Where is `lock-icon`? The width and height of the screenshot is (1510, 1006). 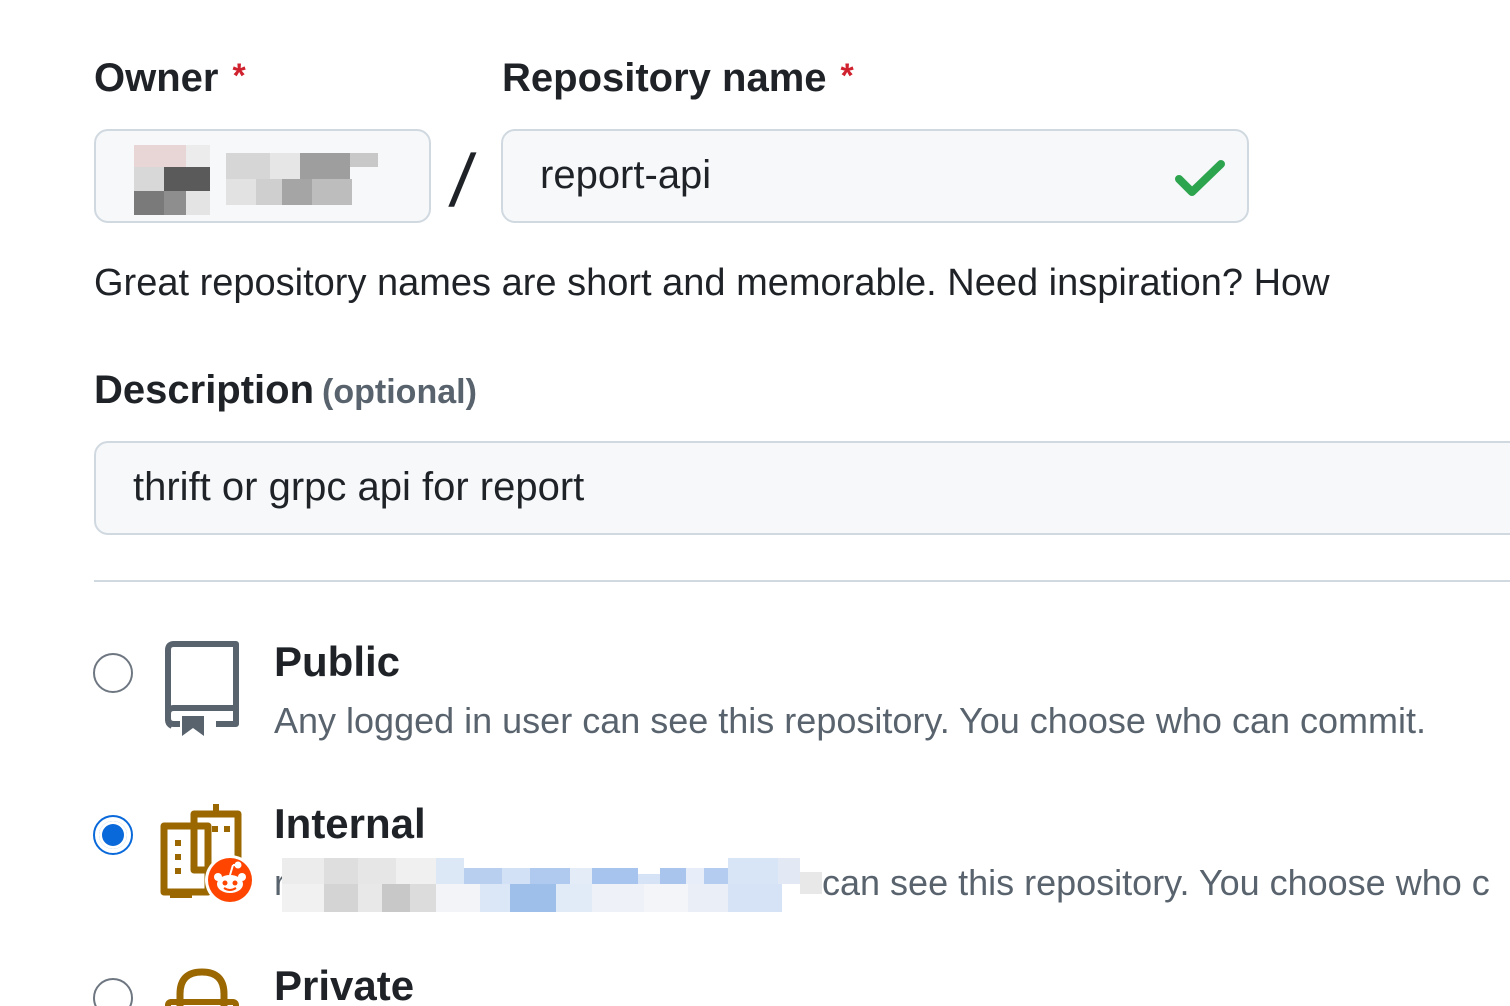 lock-icon is located at coordinates (202, 987).